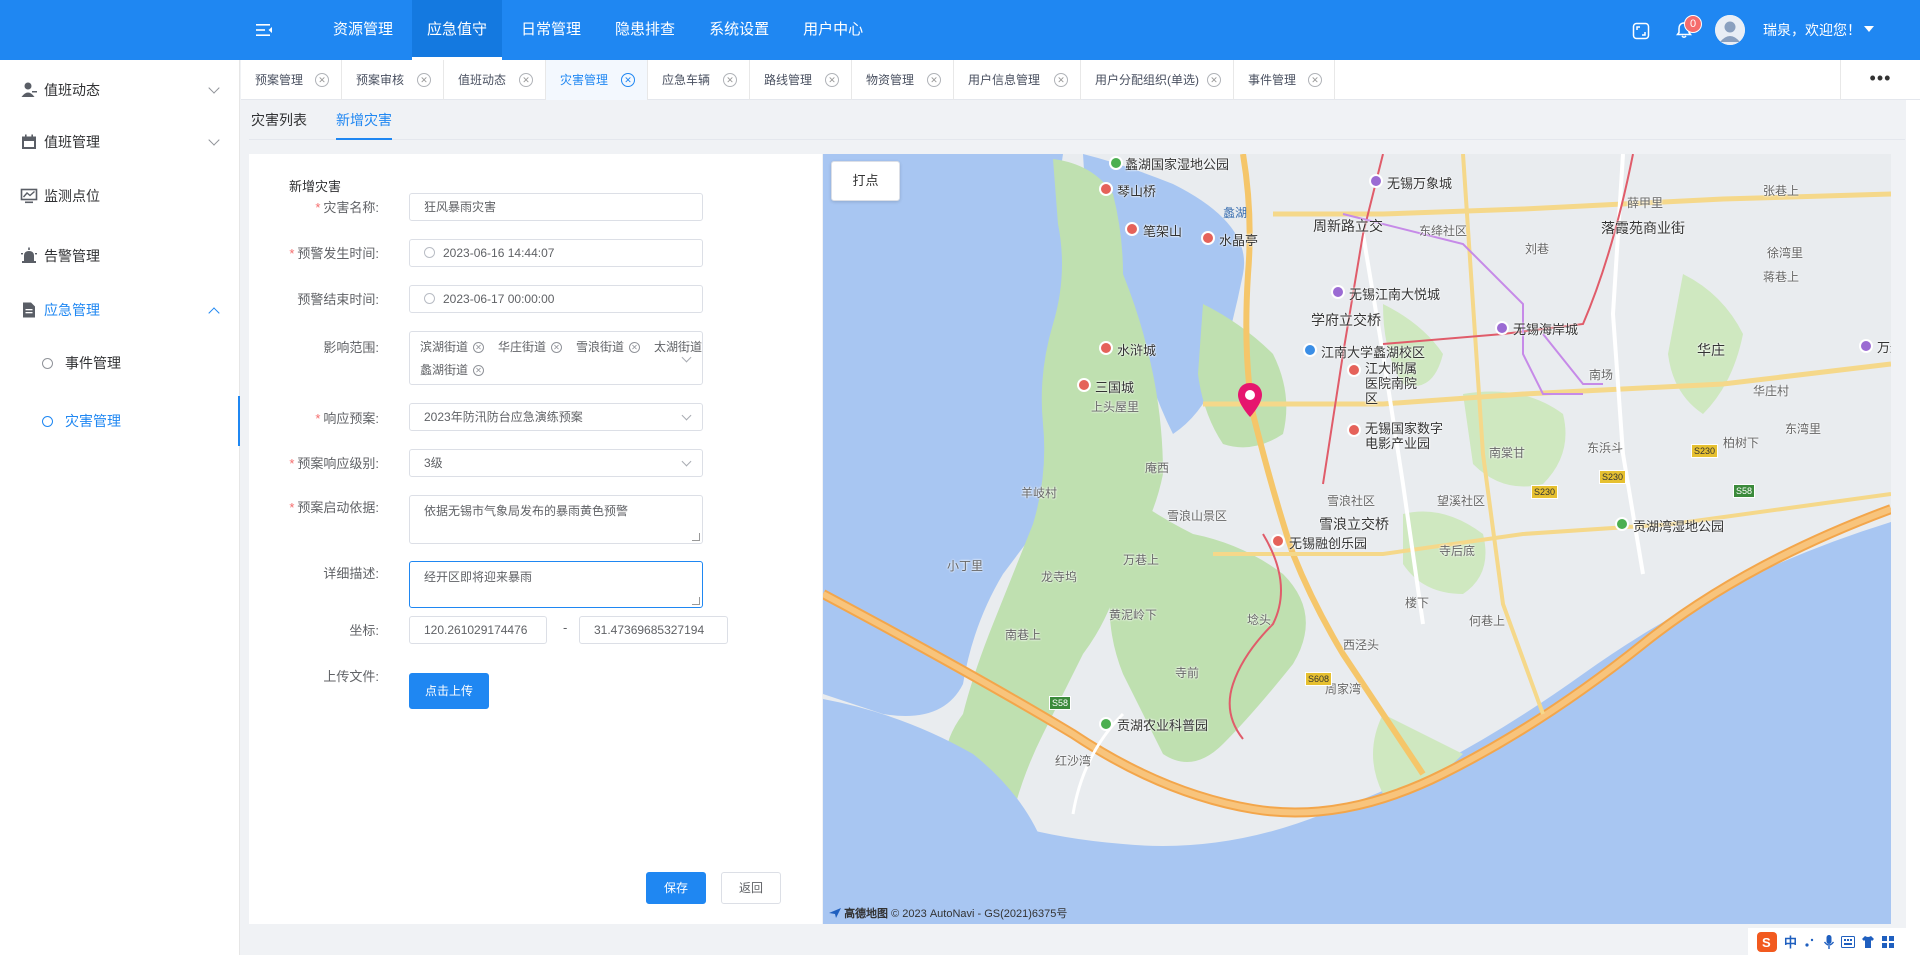  I want to click on sidebar-item-monitoring: 监测点位, so click(120, 196).